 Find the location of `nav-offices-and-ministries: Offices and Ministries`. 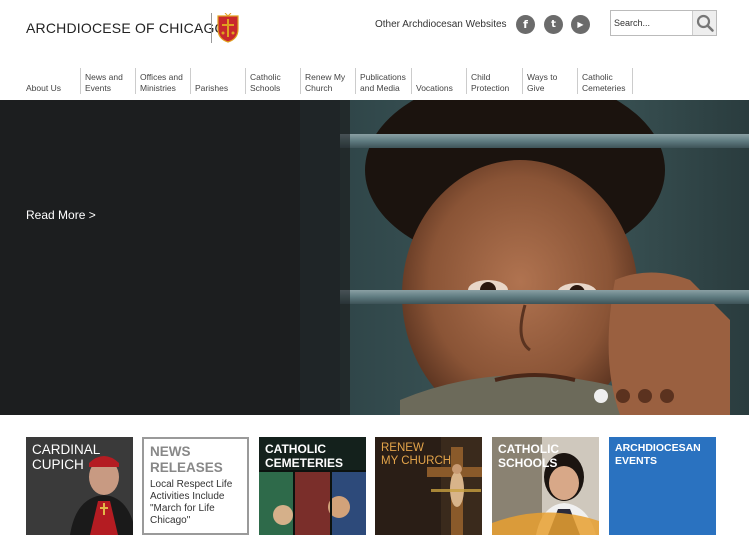

nav-offices-and-ministries: Offices and Ministries is located at coordinates (163, 81).